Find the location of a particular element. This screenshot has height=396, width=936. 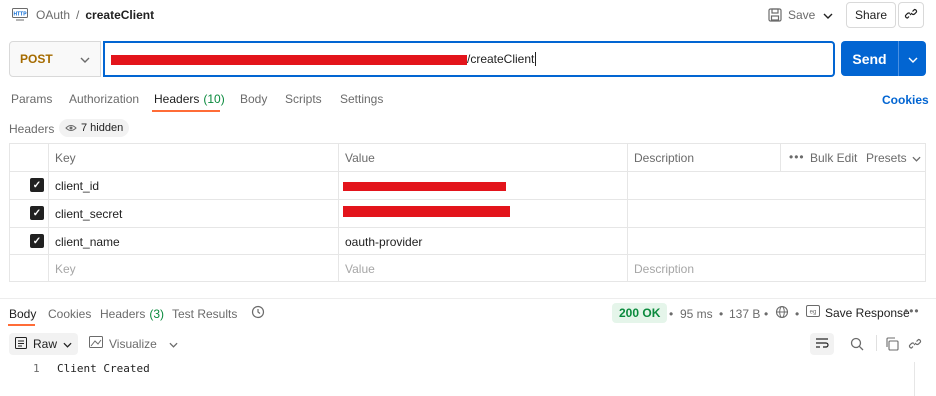

tab-body: Body is located at coordinates (253, 99).